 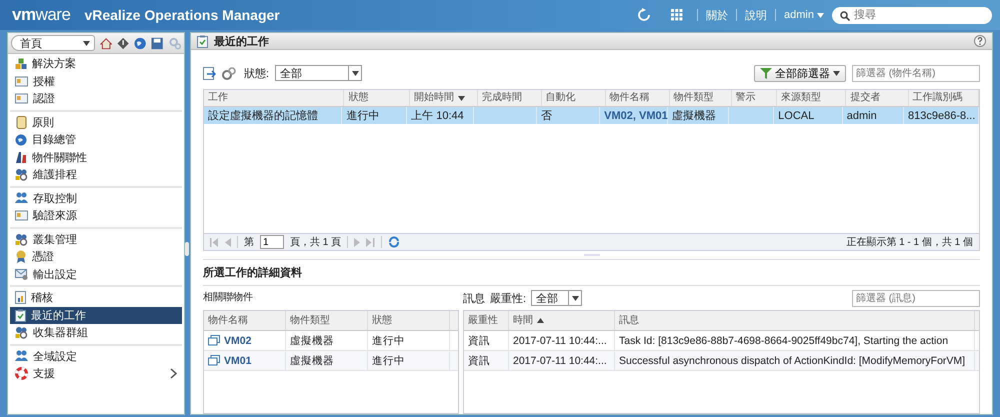 What do you see at coordinates (182, 15) in the screenshot?
I see `app-title: vRealize Operations Manager` at bounding box center [182, 15].